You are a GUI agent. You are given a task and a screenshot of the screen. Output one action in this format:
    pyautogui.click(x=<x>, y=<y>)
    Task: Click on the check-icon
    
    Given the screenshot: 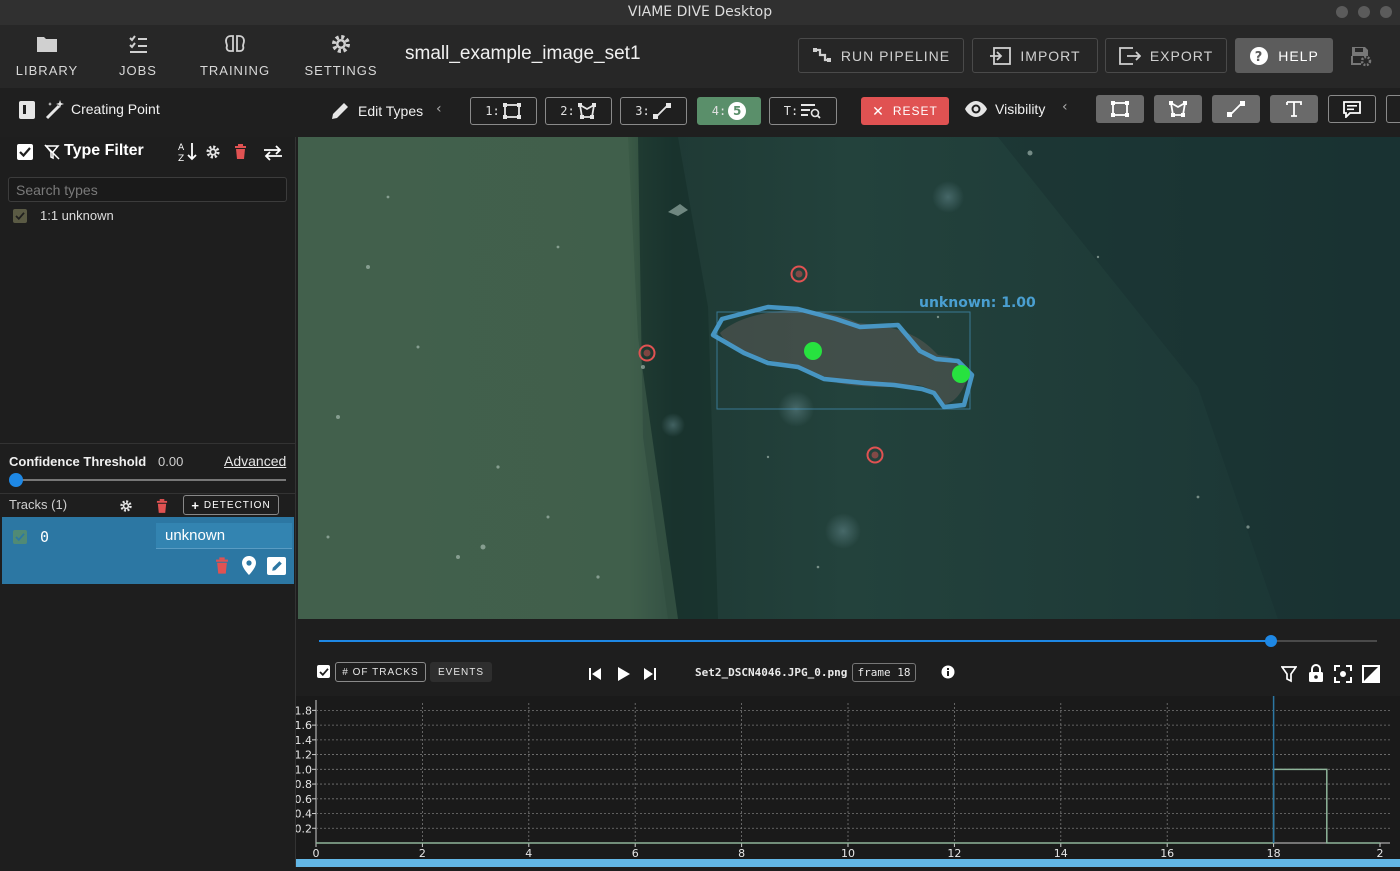 What is the action you would take?
    pyautogui.click(x=20, y=216)
    